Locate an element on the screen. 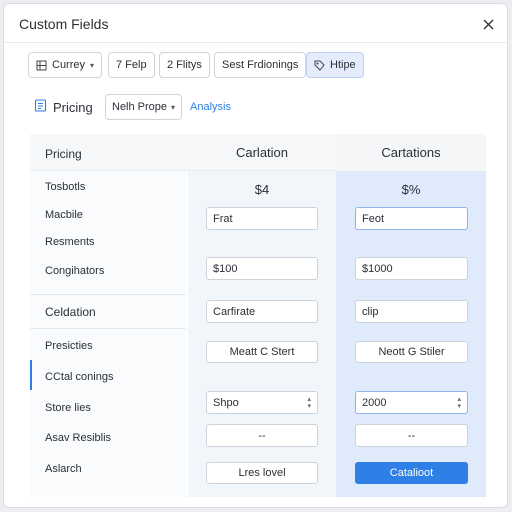 This screenshot has width=512, height=512. cartations-field-4: -- is located at coordinates (411, 435).